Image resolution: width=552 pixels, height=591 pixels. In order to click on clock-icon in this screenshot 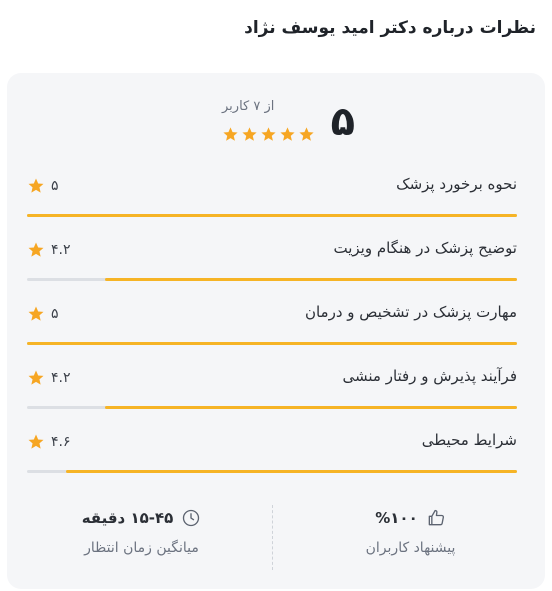, I will do `click(191, 518)`.